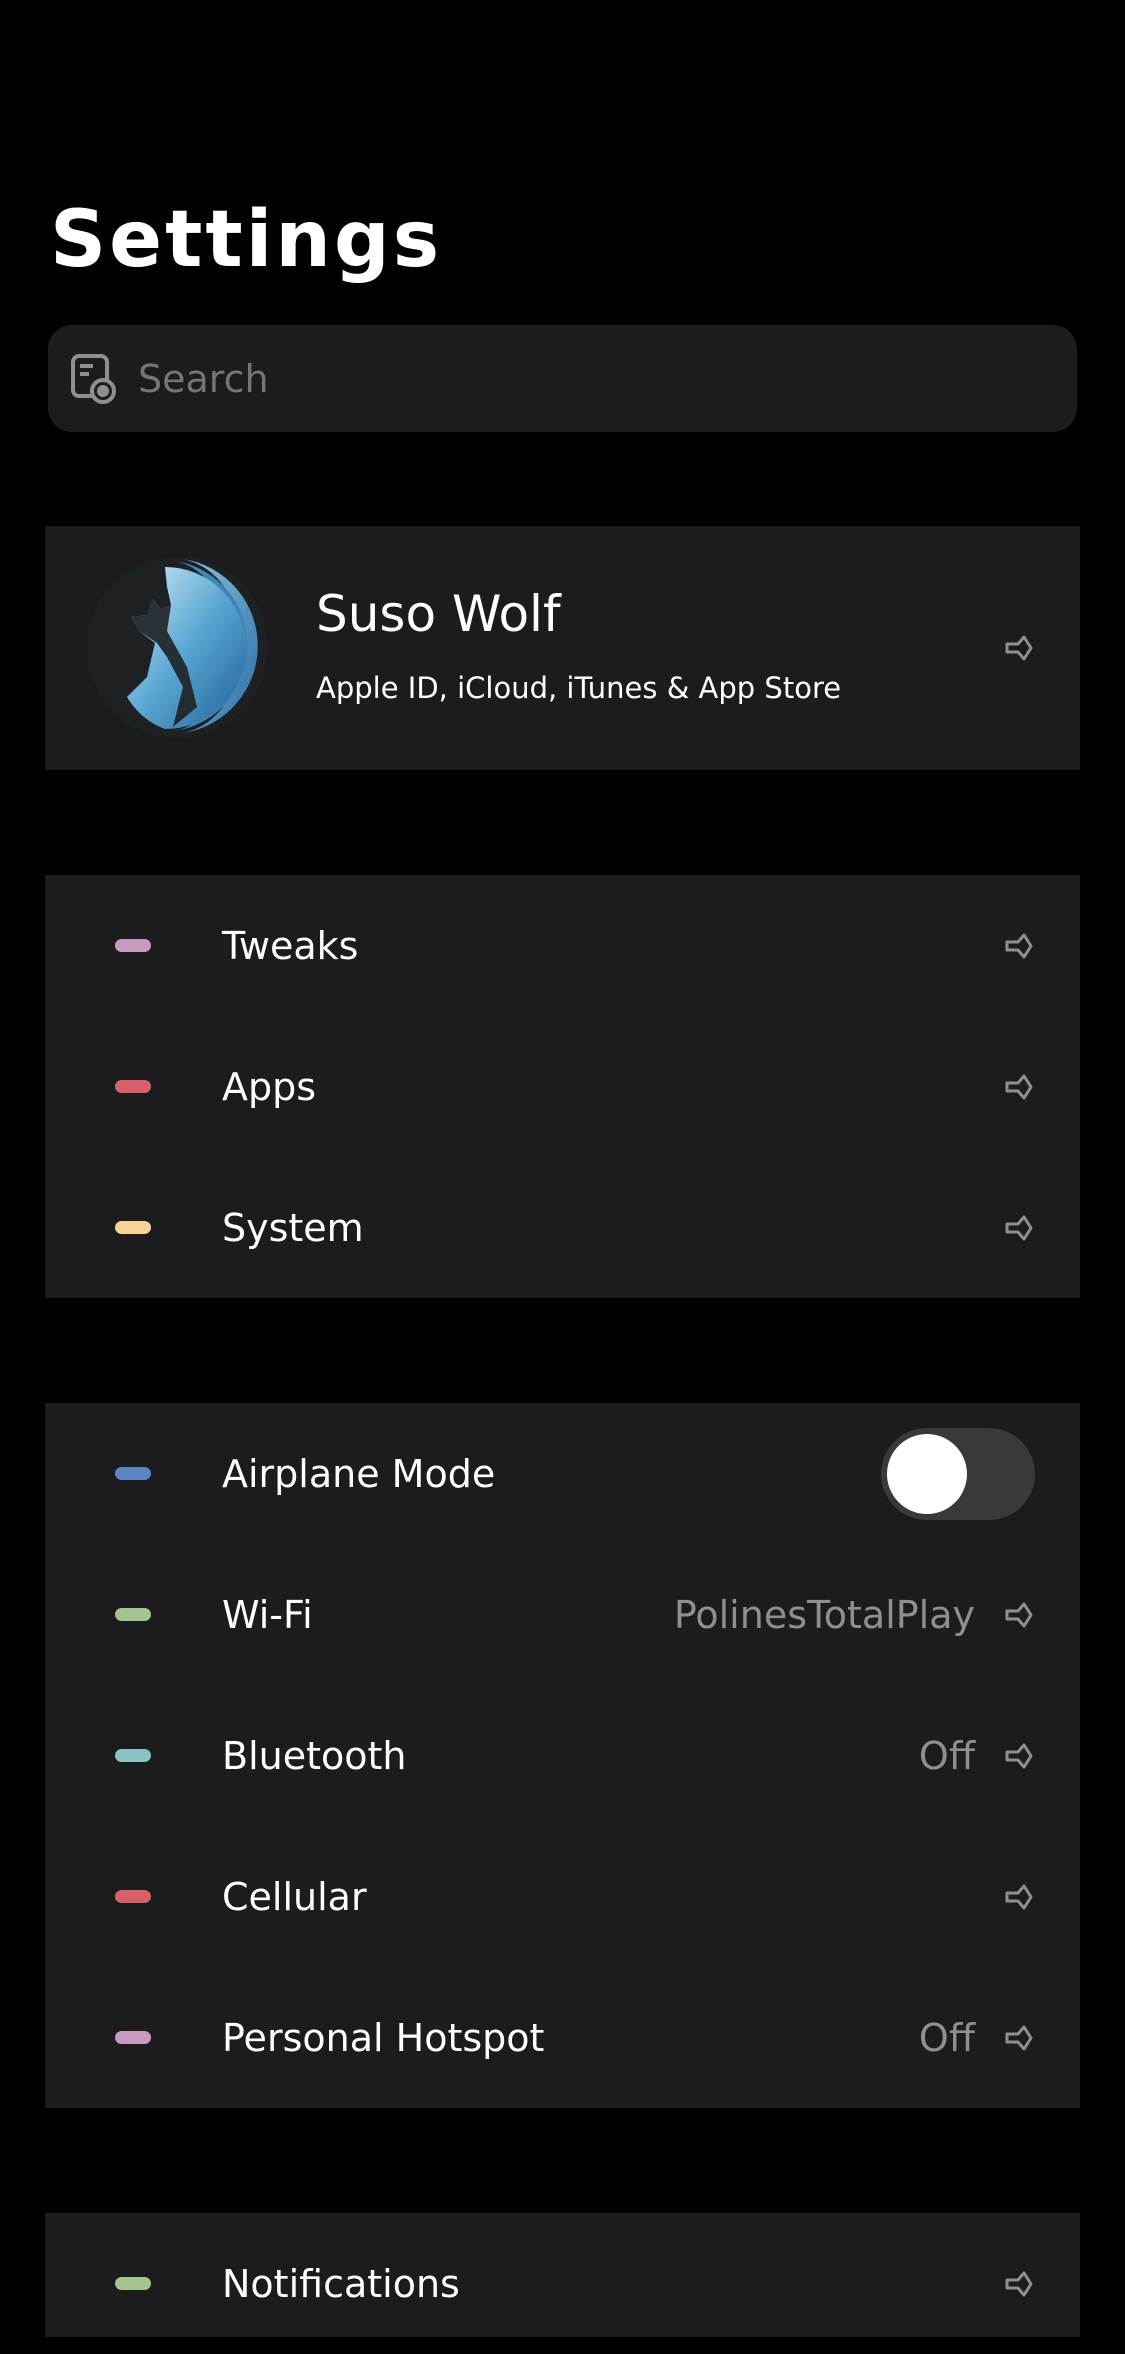 The image size is (1125, 2354). Describe the element at coordinates (606, 378) in the screenshot. I see `search-input` at that location.